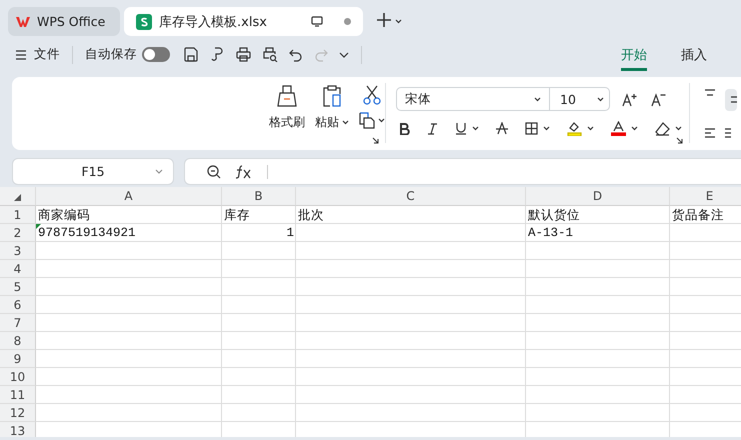 The width and height of the screenshot is (741, 440). I want to click on column-header: A, so click(129, 196).